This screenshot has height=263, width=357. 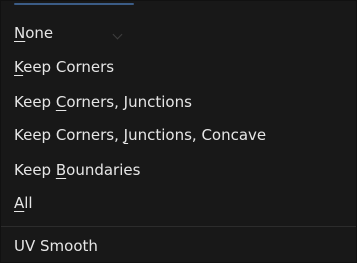 What do you see at coordinates (178, 226) in the screenshot?
I see `menu-separator` at bounding box center [178, 226].